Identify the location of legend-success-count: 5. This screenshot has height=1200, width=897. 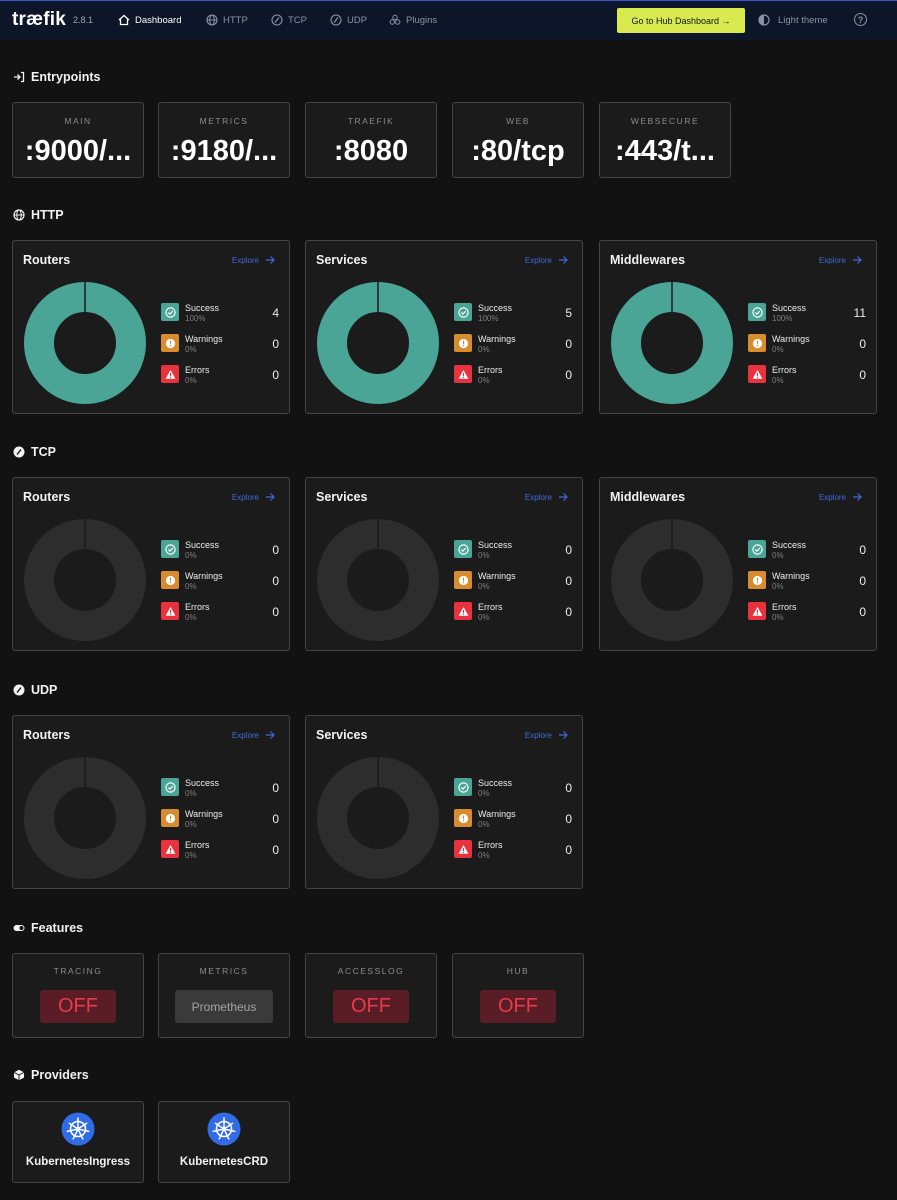
(568, 313).